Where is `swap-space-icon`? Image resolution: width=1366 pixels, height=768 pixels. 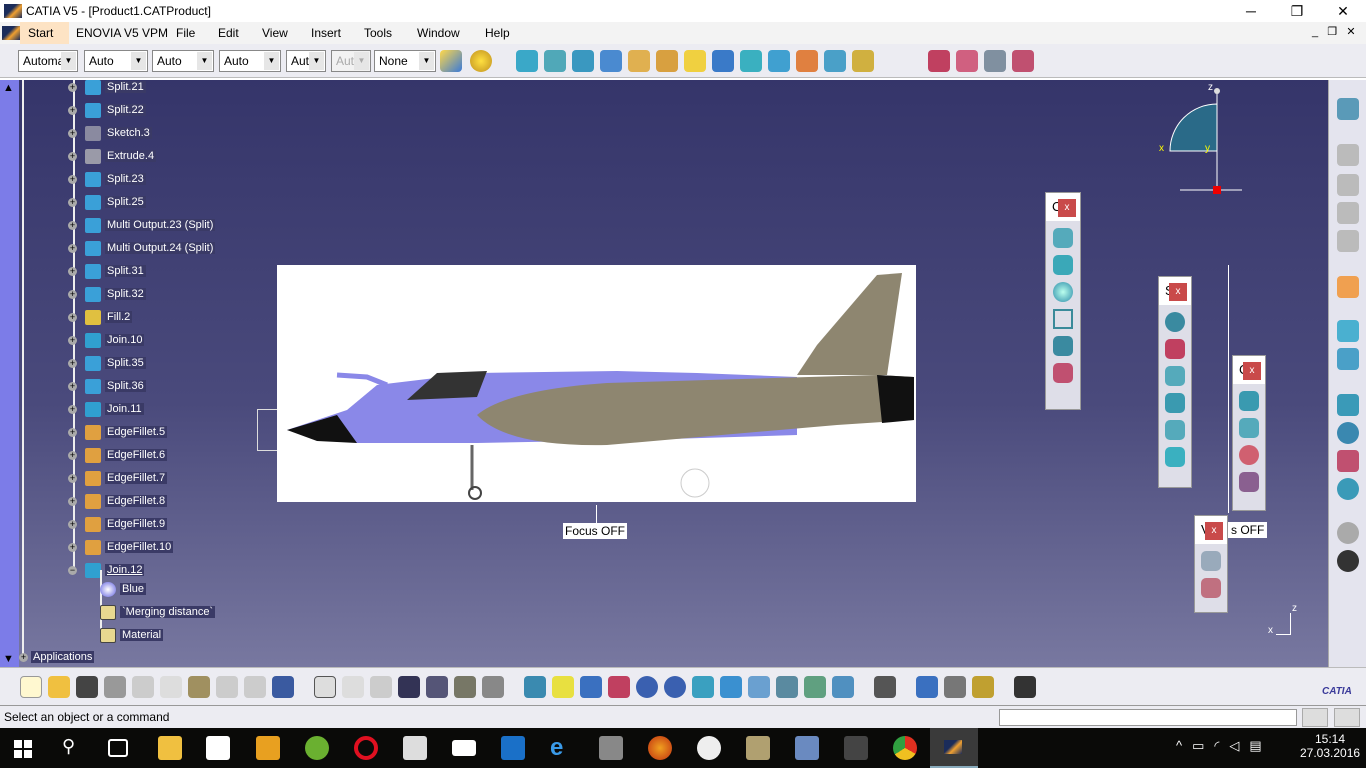 swap-space-icon is located at coordinates (843, 687).